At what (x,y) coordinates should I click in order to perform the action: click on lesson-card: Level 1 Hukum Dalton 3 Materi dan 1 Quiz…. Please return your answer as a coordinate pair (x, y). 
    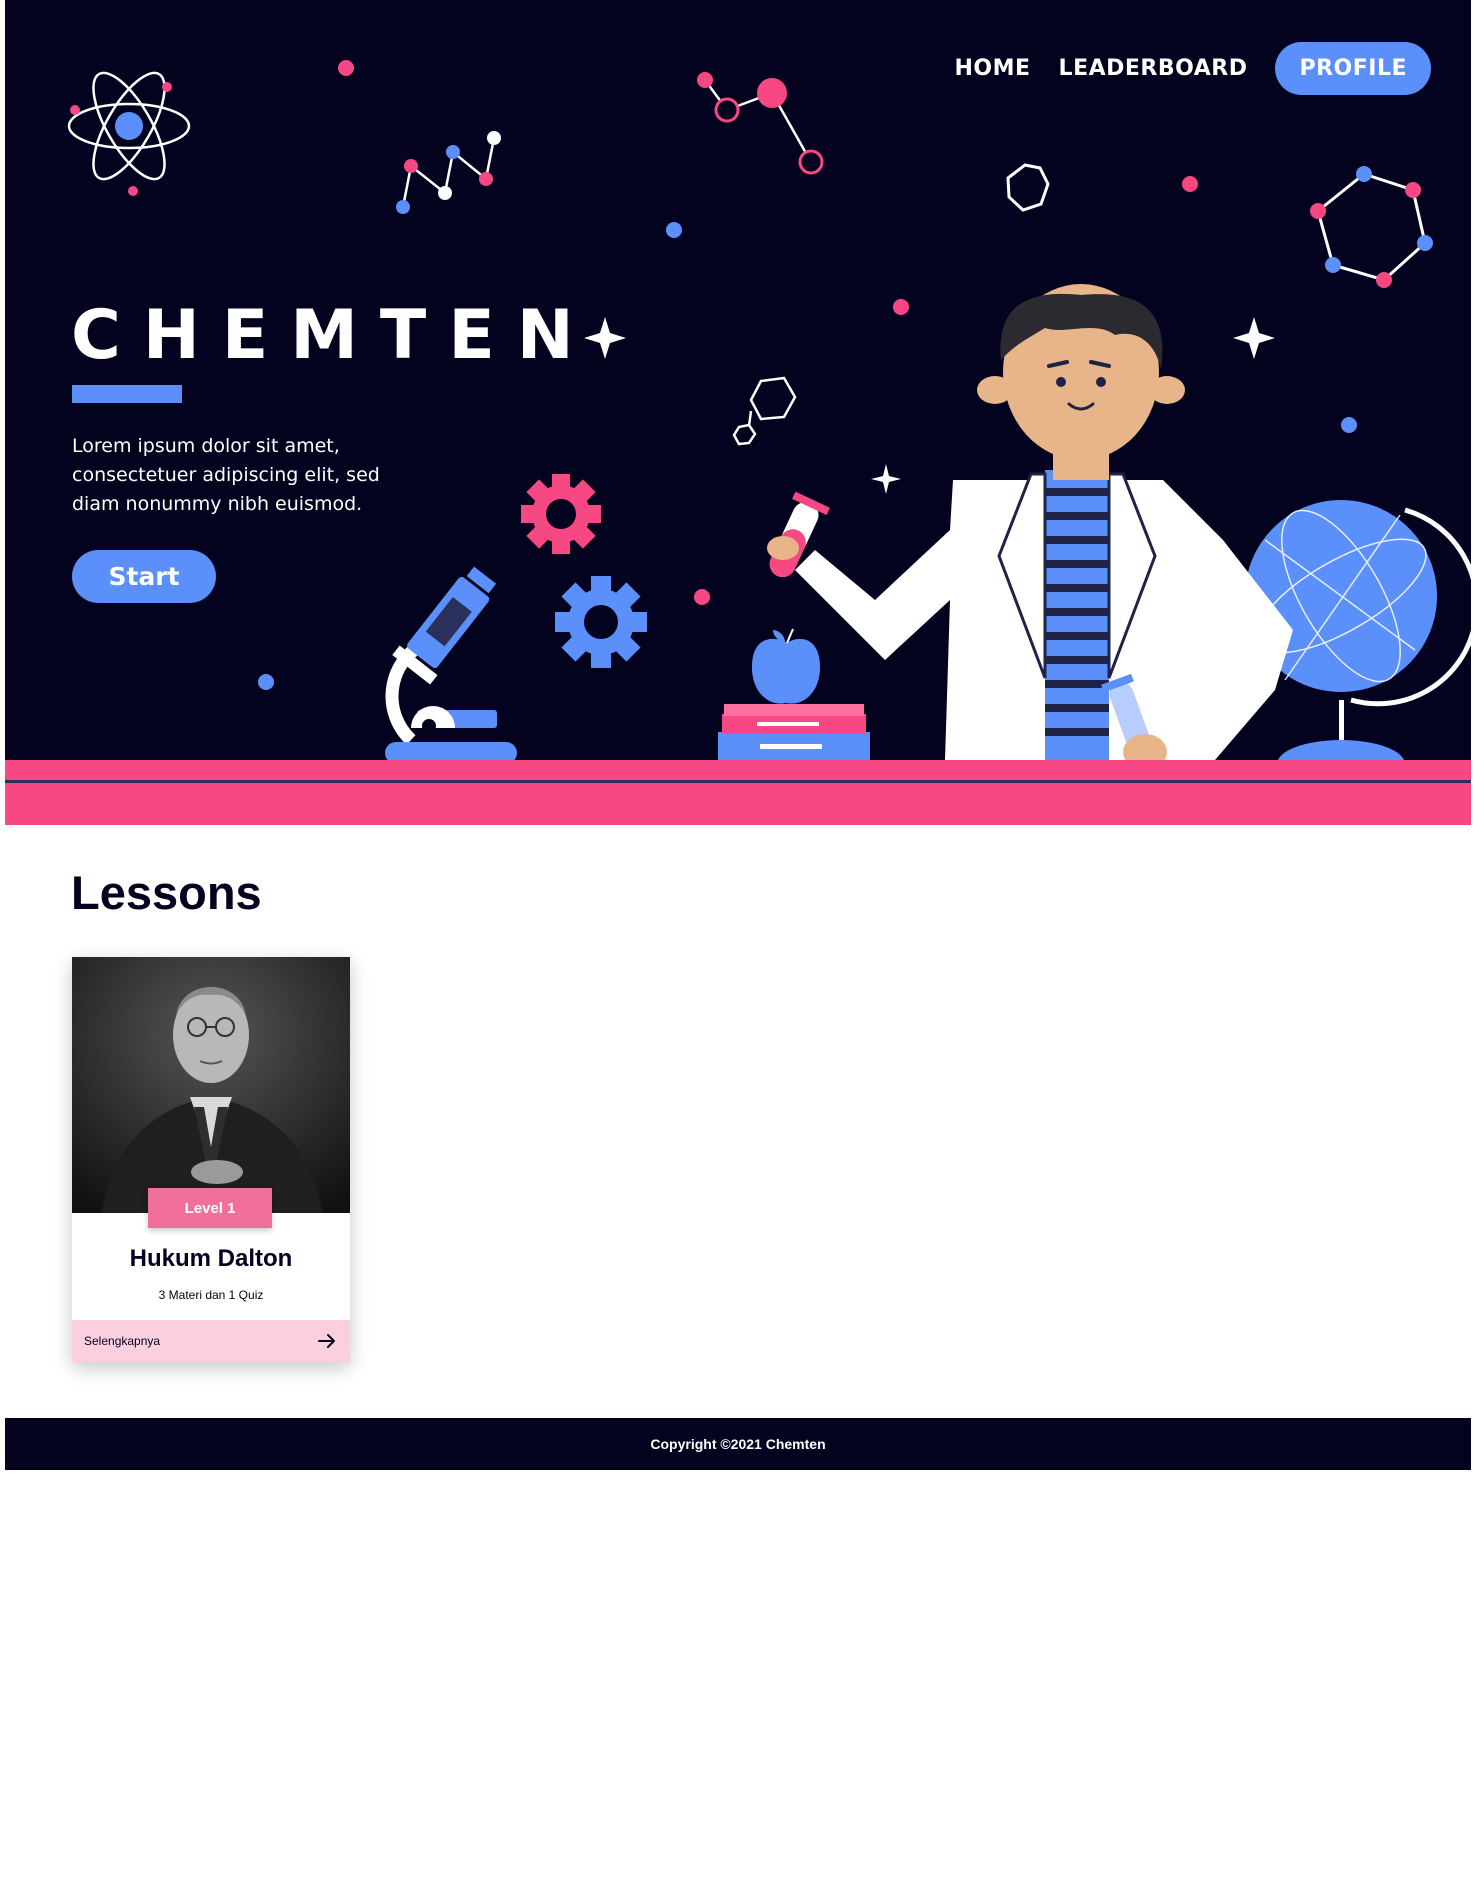
    Looking at the image, I should click on (211, 1159).